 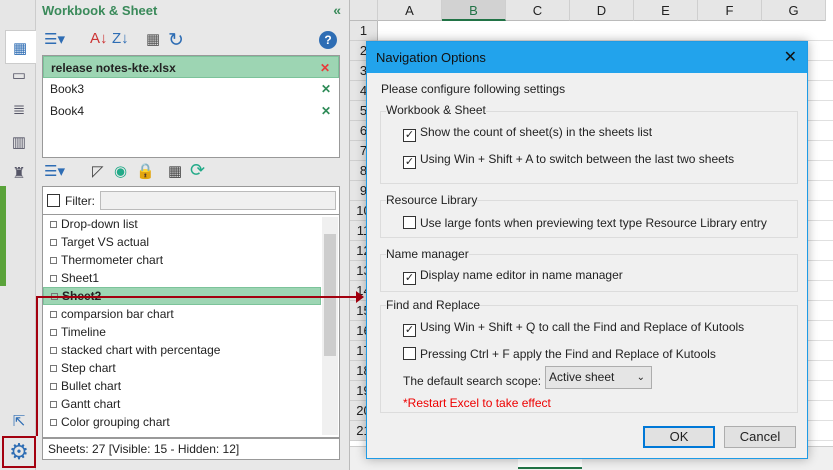 What do you see at coordinates (98, 173) in the screenshot?
I see `hide-sheet-icon: ◸` at bounding box center [98, 173].